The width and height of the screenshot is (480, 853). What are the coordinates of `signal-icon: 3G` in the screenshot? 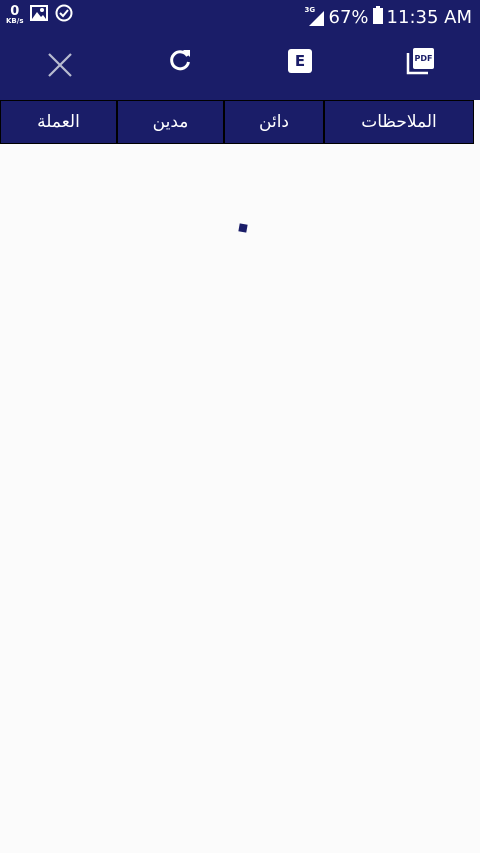 It's located at (315, 16).